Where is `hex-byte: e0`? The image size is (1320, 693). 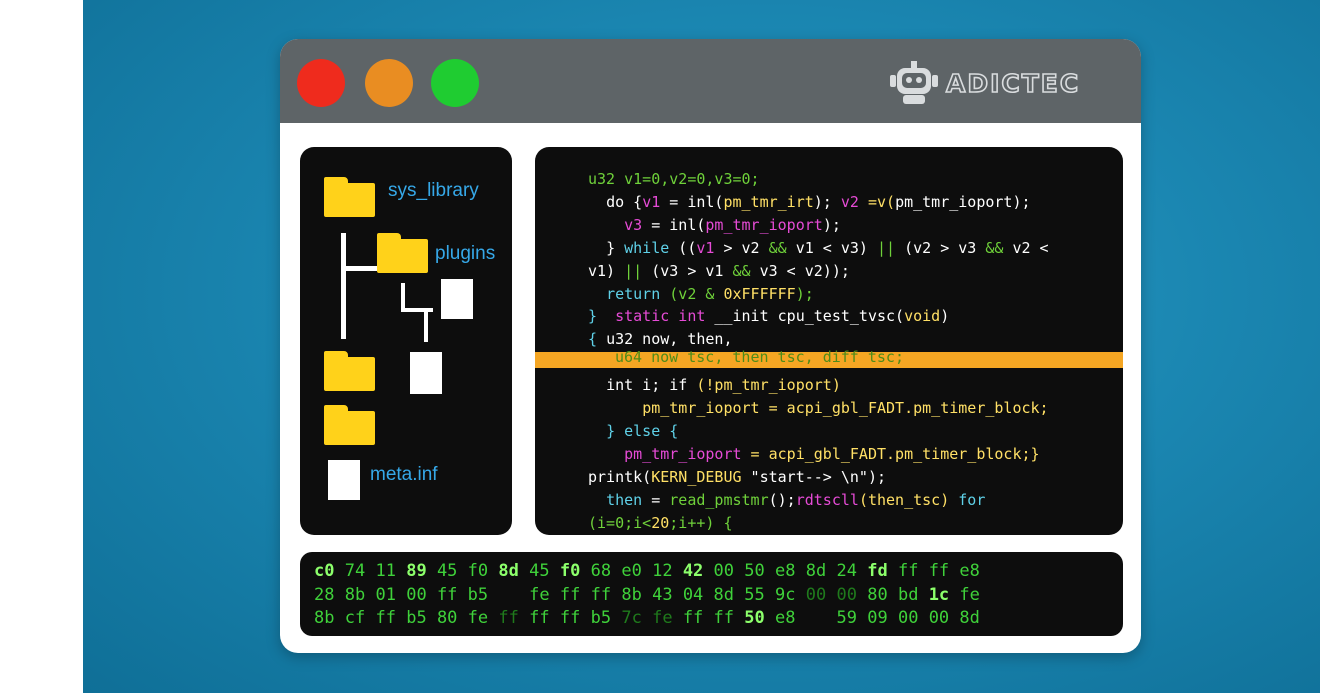
hex-byte: e0 is located at coordinates (631, 571).